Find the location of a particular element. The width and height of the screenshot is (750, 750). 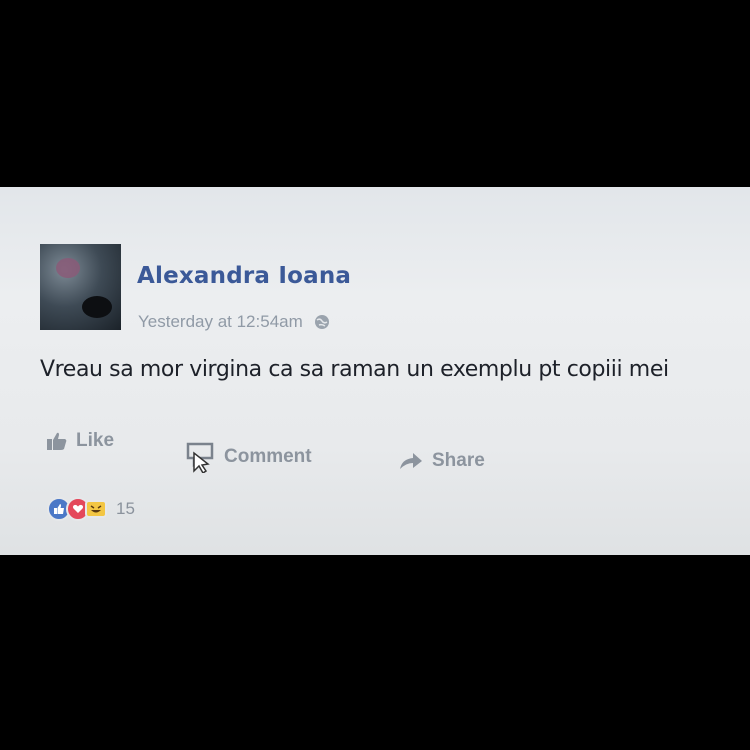

timestamp: Yesterday at 12:54am is located at coordinates (220, 322).